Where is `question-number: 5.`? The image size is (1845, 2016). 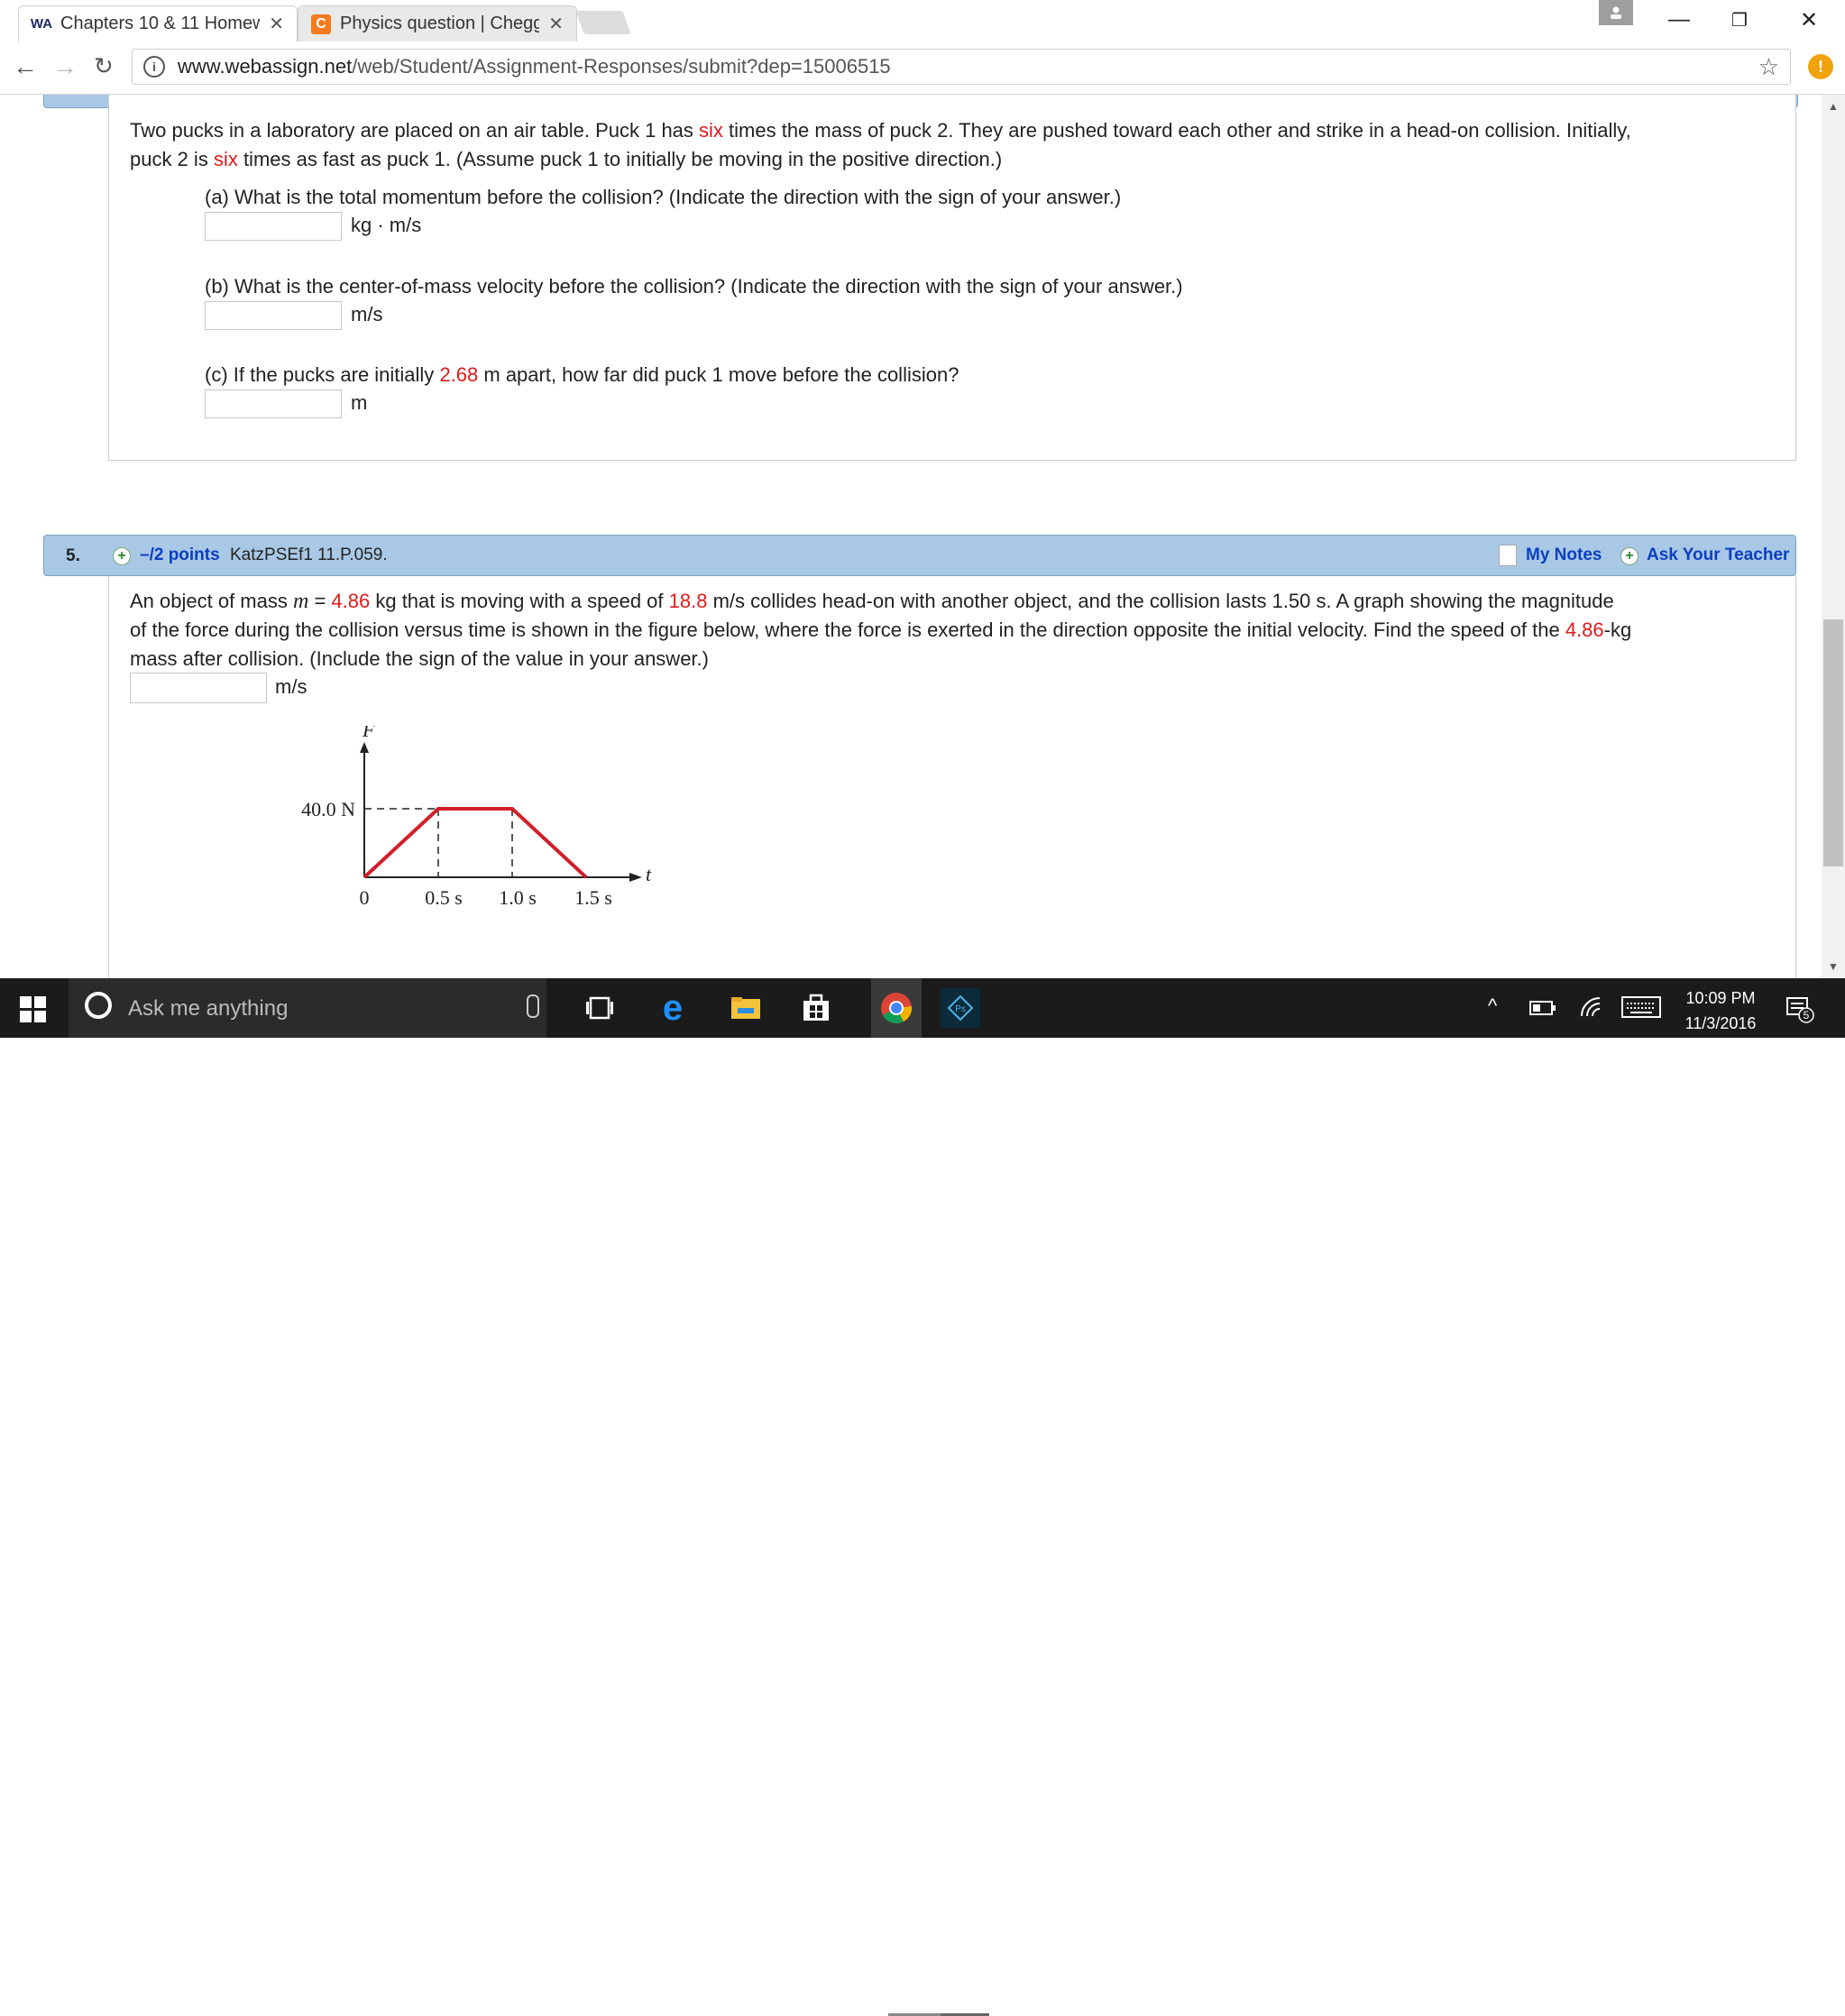 question-number: 5. is located at coordinates (73, 556).